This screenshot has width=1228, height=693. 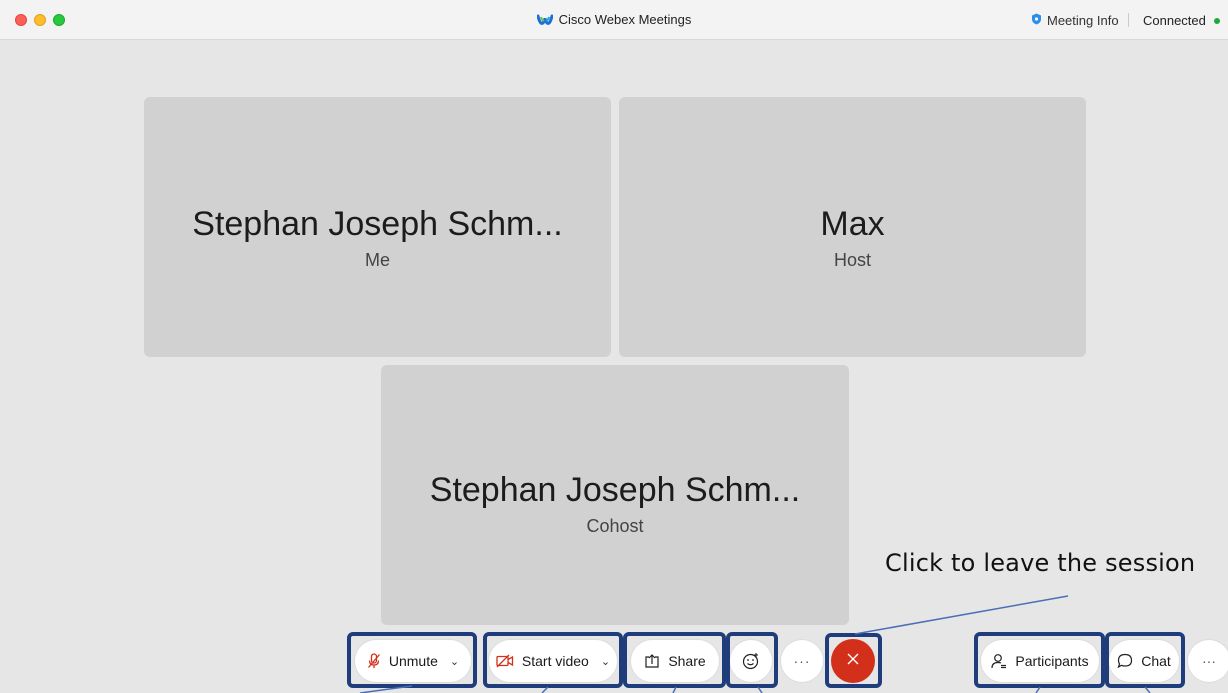 I want to click on connection-status: Connected, so click(x=1181, y=20).